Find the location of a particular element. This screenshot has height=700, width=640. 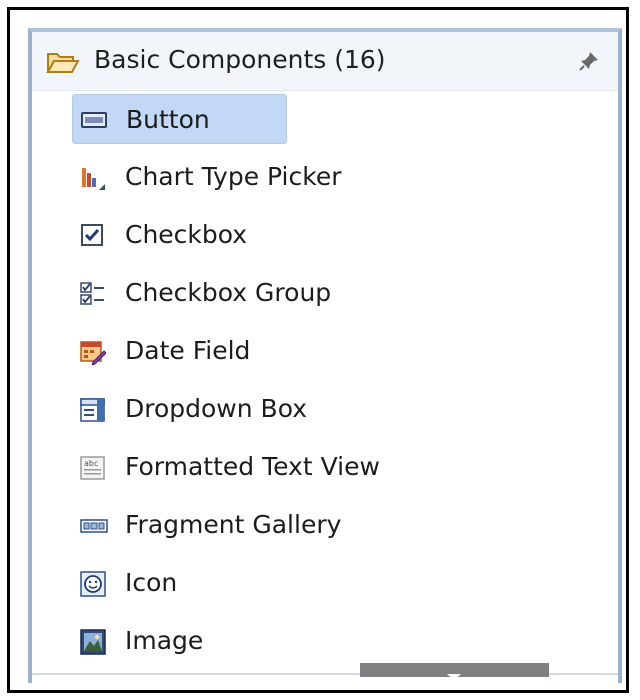

list-item-dropdown-box: Dropdown Box is located at coordinates (297, 409).